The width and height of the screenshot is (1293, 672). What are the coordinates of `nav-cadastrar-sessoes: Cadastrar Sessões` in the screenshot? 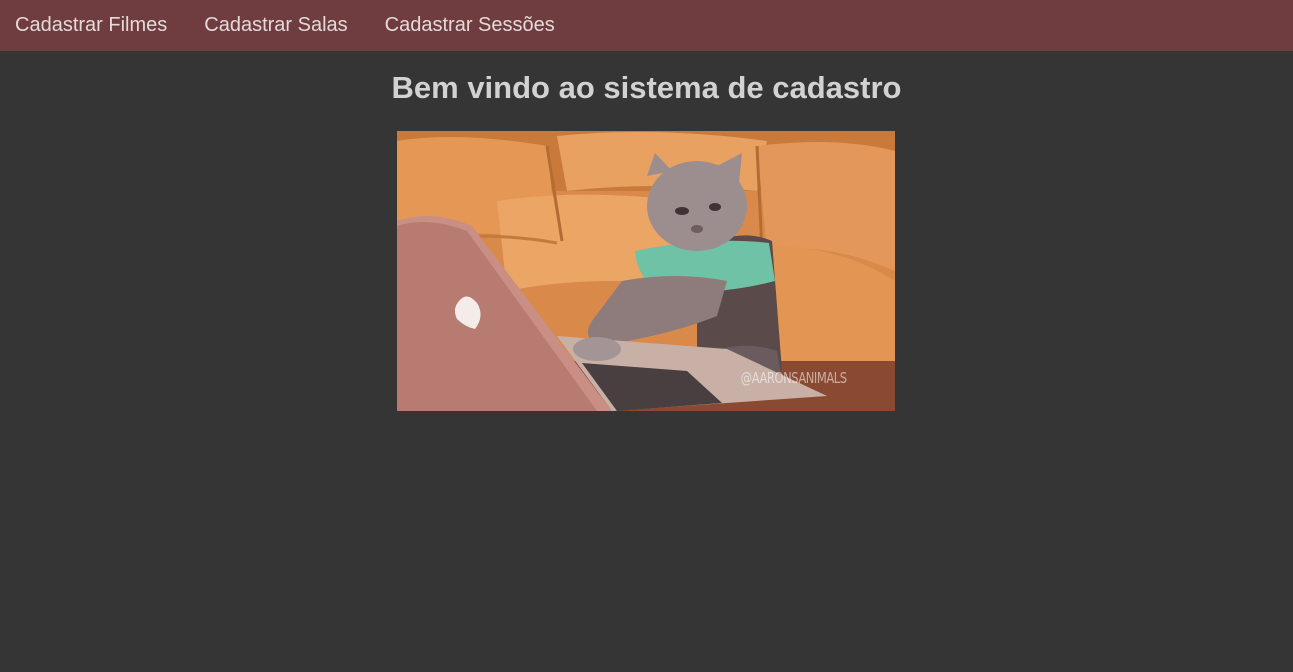 It's located at (471, 25).